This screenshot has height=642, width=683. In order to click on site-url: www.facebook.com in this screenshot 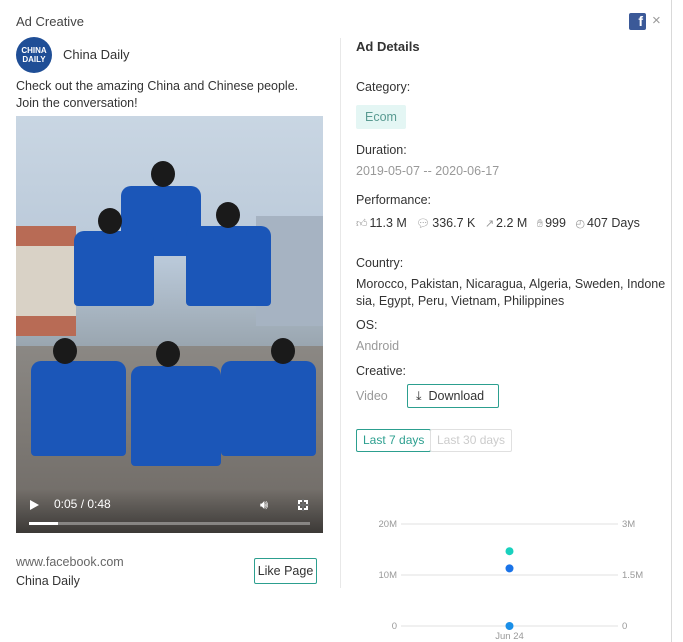, I will do `click(70, 562)`.